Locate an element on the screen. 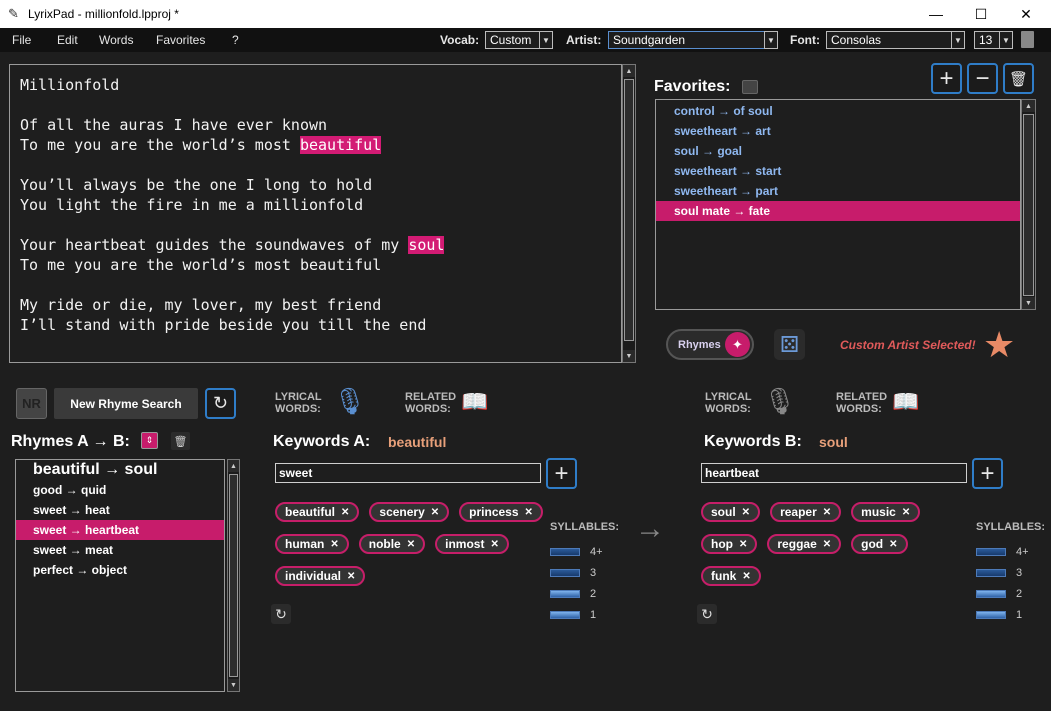  favorites-scrollbar: ▲ ▼ is located at coordinates (1028, 204).